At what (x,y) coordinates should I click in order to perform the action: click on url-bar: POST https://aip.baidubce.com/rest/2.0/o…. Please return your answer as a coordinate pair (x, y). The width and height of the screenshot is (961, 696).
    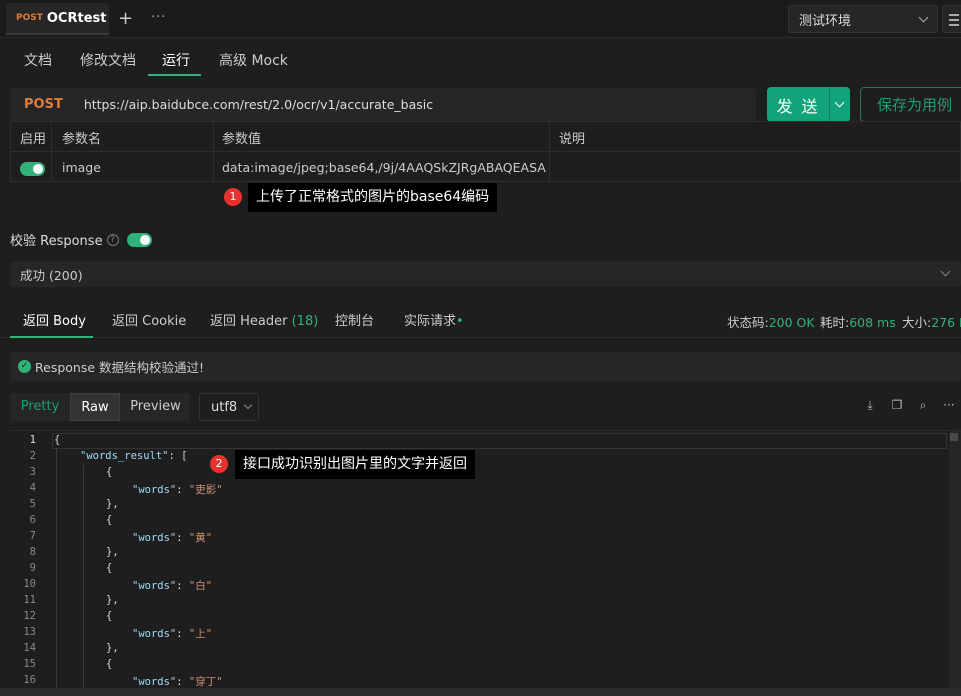
    Looking at the image, I should click on (383, 104).